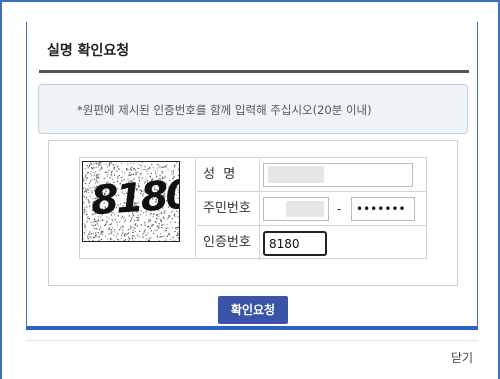 Image resolution: width=500 pixels, height=379 pixels. I want to click on auth-code-field, so click(295, 243).